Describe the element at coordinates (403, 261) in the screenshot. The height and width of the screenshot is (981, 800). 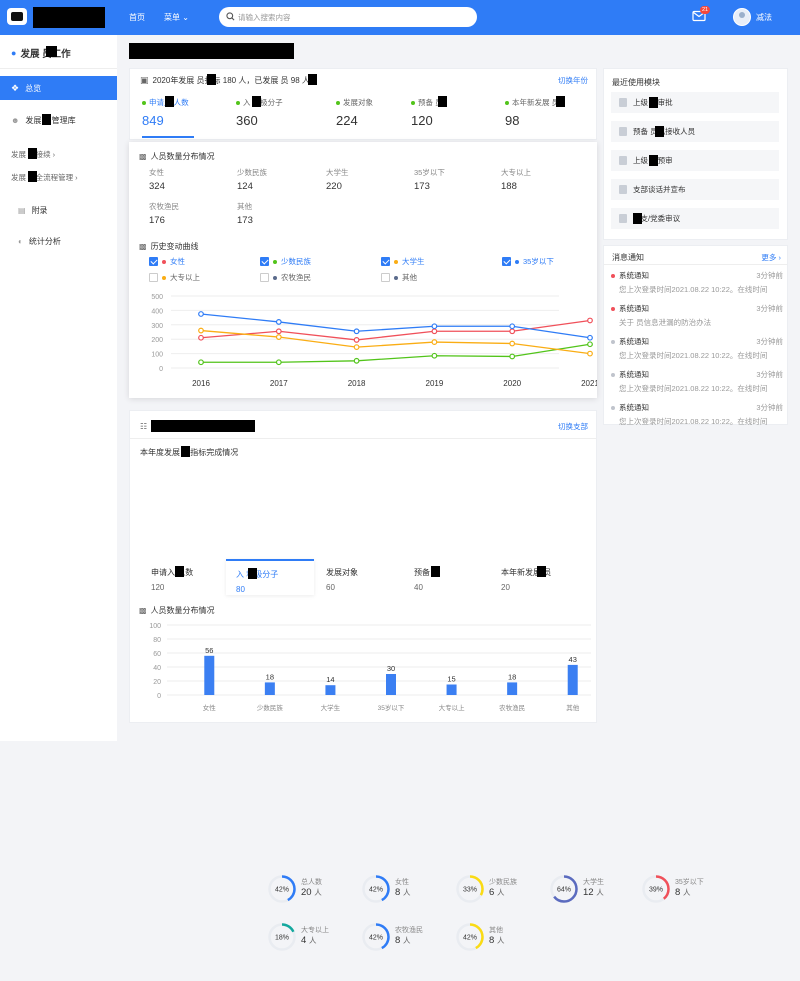
I see `legend-item: 大学生` at that location.